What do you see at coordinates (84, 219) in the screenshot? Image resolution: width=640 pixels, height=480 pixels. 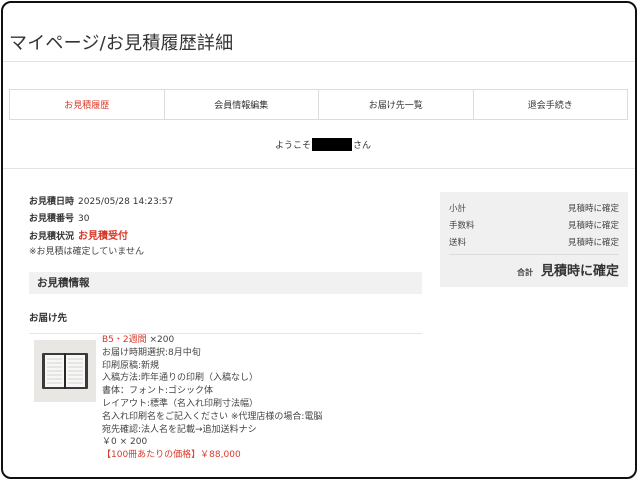 I see `estimate-number-value: 30` at bounding box center [84, 219].